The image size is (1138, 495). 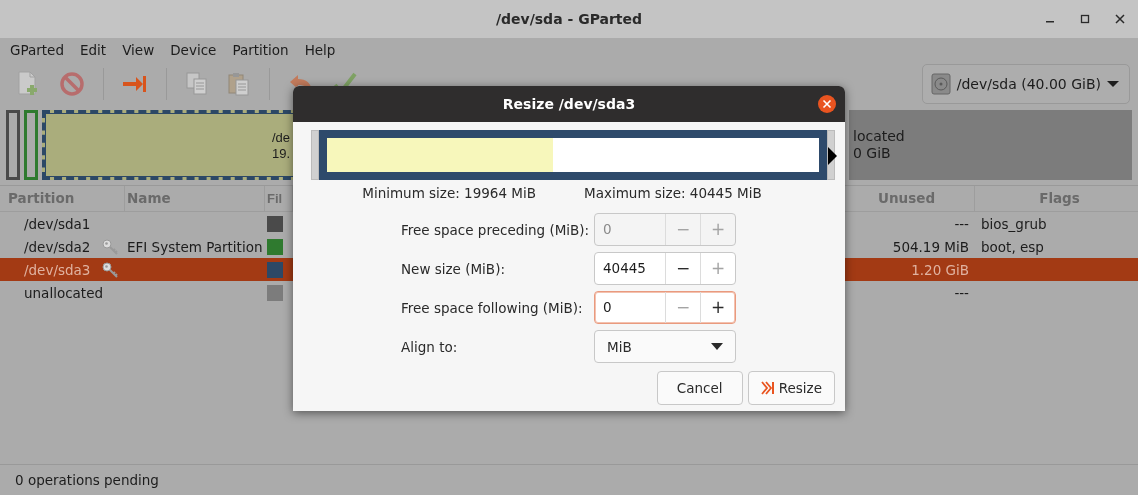 What do you see at coordinates (449, 193) in the screenshot?
I see `minimum-size-label: Minimum size: 19964 MiB` at bounding box center [449, 193].